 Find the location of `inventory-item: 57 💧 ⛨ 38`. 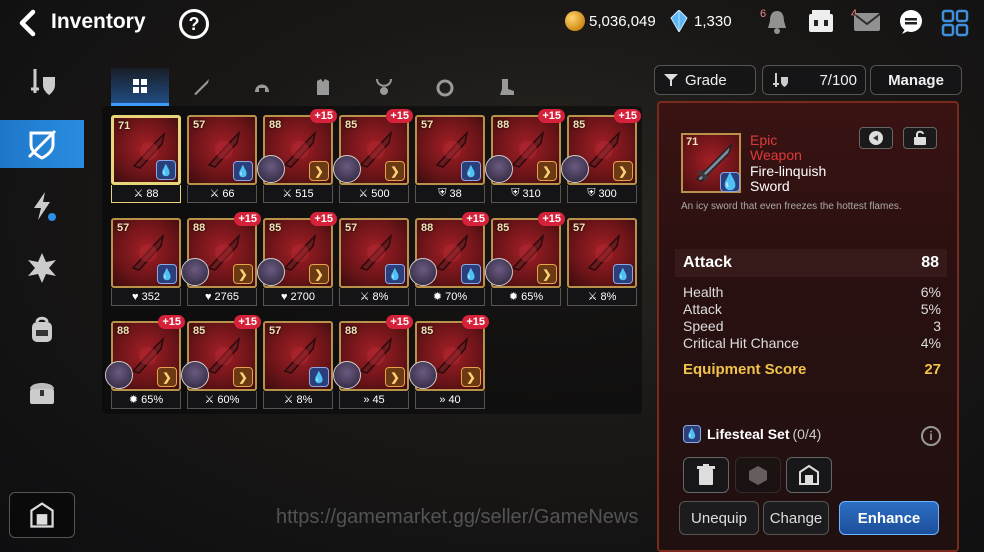

inventory-item: 57 💧 ⛨ 38 is located at coordinates (450, 159).